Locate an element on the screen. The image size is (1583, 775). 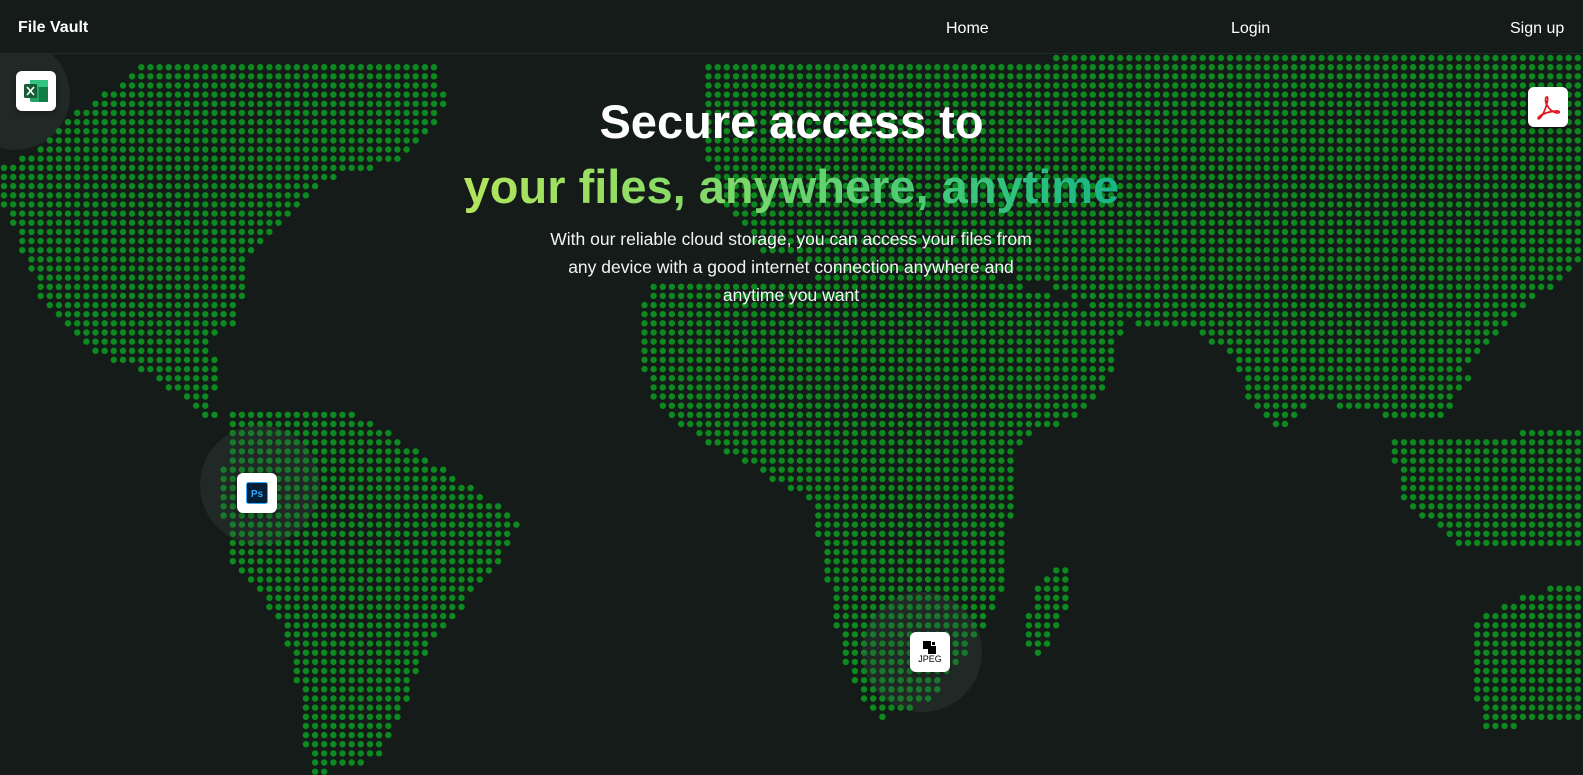
hero-title-gradient: your files, anywhere, anytime is located at coordinates (791, 186).